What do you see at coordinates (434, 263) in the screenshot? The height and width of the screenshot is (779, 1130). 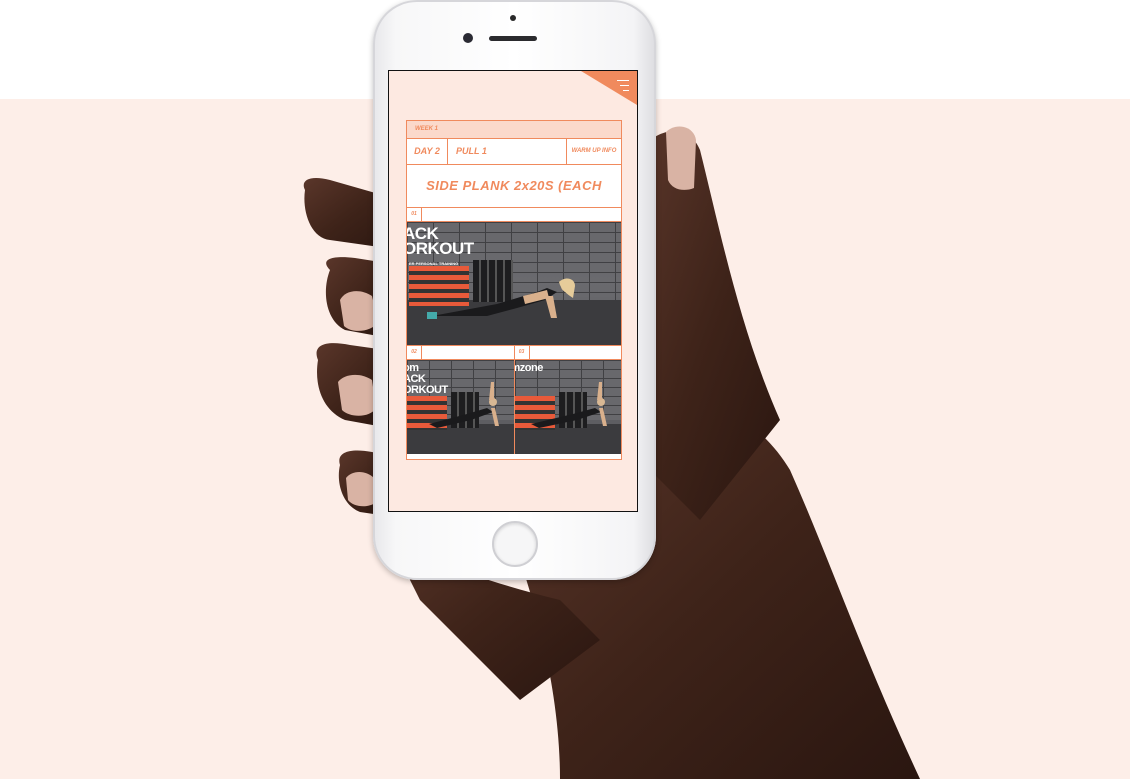 I see `gym-brand-subtitle: ER PERSONAL TRAINING` at bounding box center [434, 263].